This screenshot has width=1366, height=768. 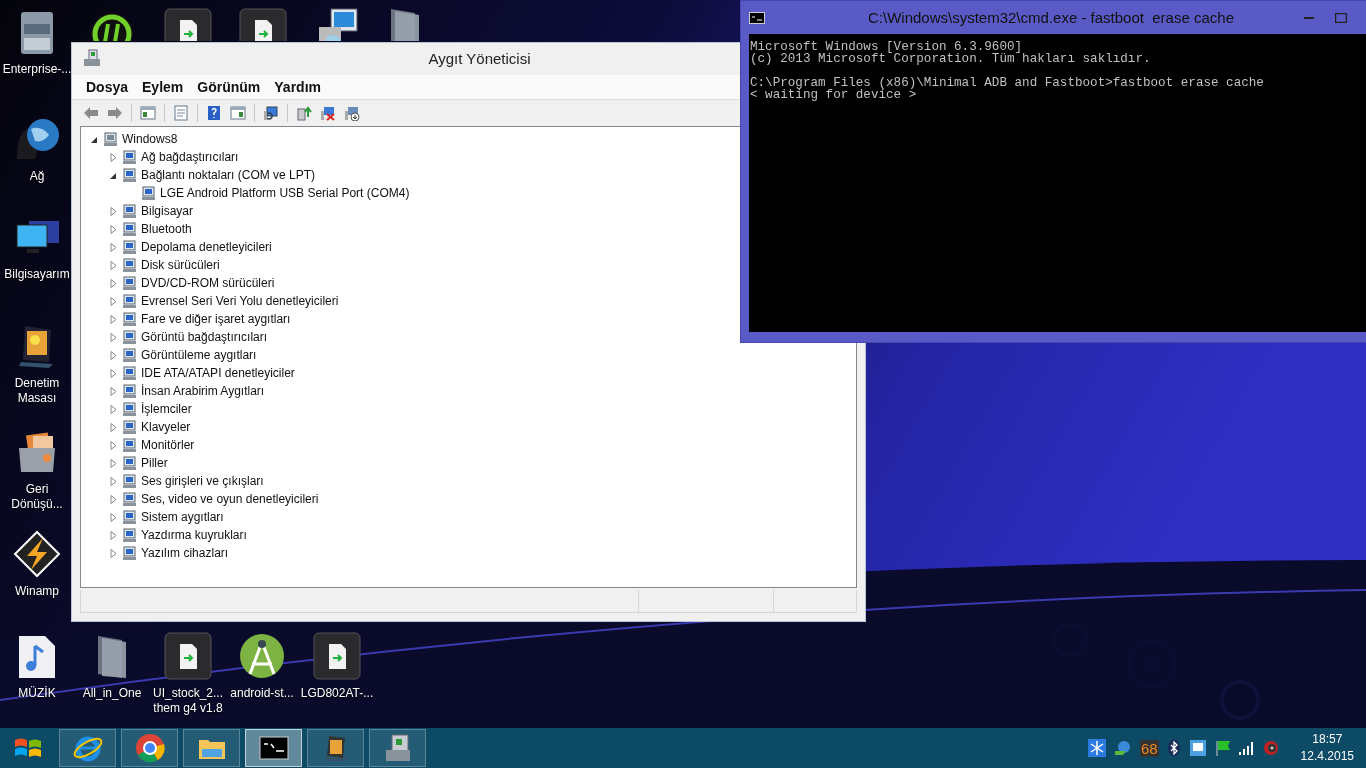 I want to click on window-title: C:\Windows\system32\cmd.exe - fastboot erase cache, so click(x=1051, y=17).